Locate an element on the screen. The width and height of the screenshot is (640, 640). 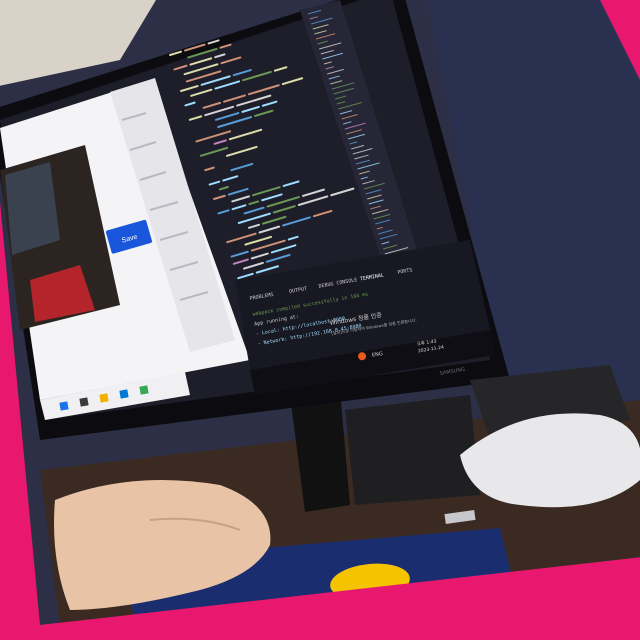
edge-icon is located at coordinates (124, 394).